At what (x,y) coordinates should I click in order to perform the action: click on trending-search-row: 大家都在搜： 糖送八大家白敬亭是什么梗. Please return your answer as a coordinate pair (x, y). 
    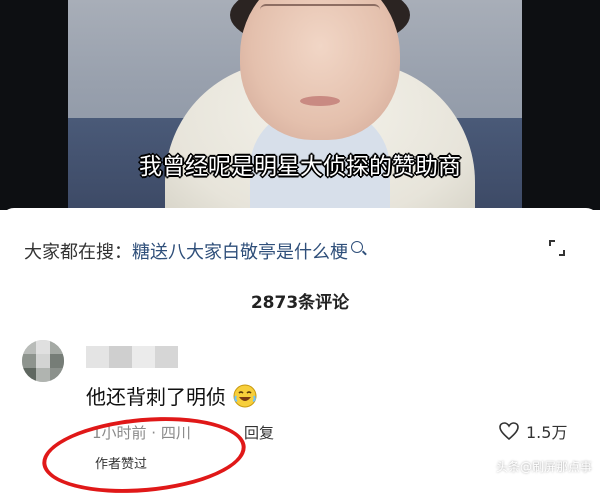
    Looking at the image, I should click on (193, 251).